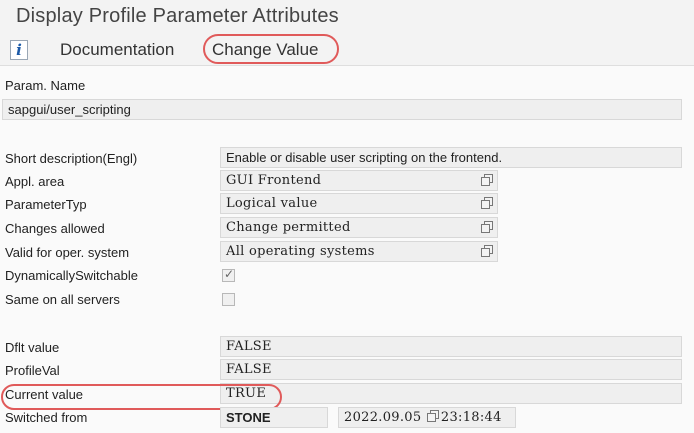 This screenshot has height=433, width=694. I want to click on change-value-button: Change Value, so click(265, 50).